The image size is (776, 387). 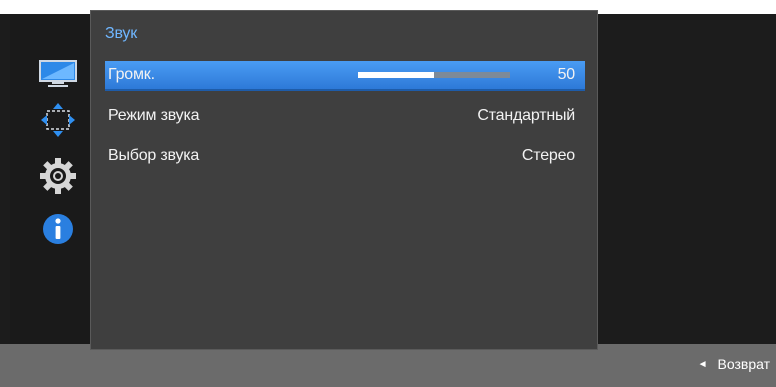 I want to click on menu-item-sound-select: Выбор звука Стерео, so click(x=345, y=156).